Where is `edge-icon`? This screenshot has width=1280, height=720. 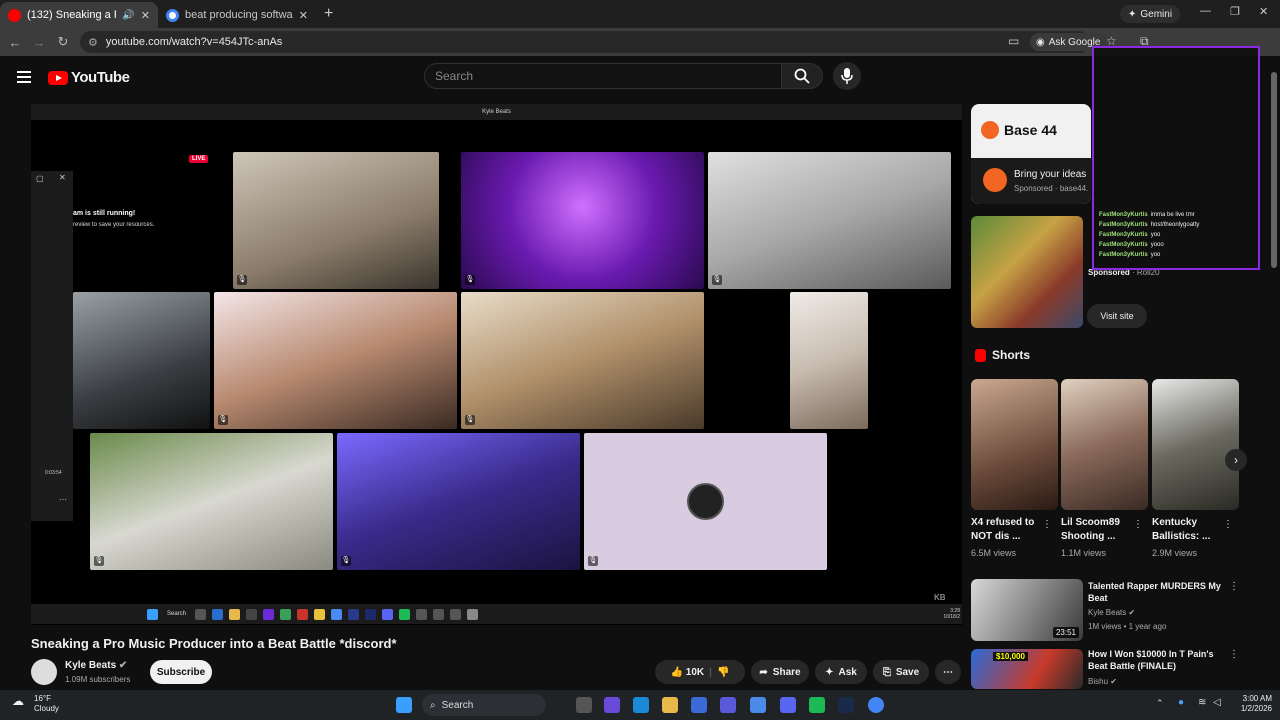 edge-icon is located at coordinates (641, 705).